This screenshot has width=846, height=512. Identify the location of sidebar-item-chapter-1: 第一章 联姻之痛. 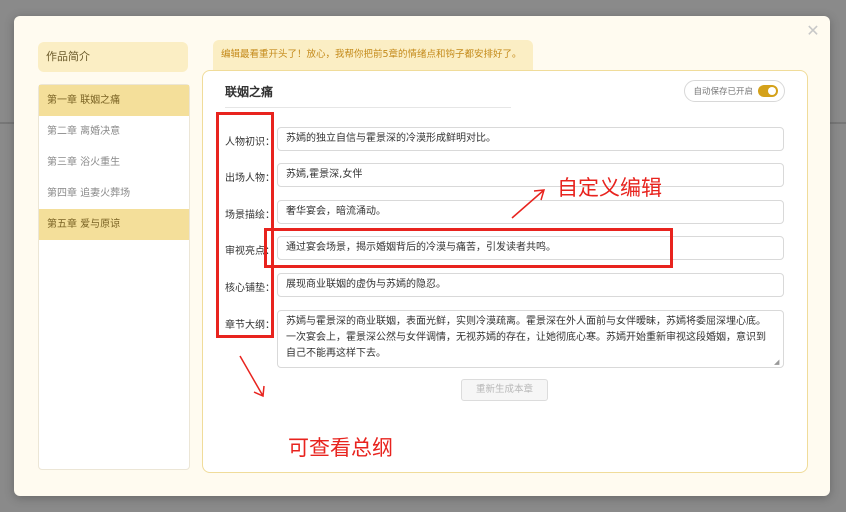
(114, 100).